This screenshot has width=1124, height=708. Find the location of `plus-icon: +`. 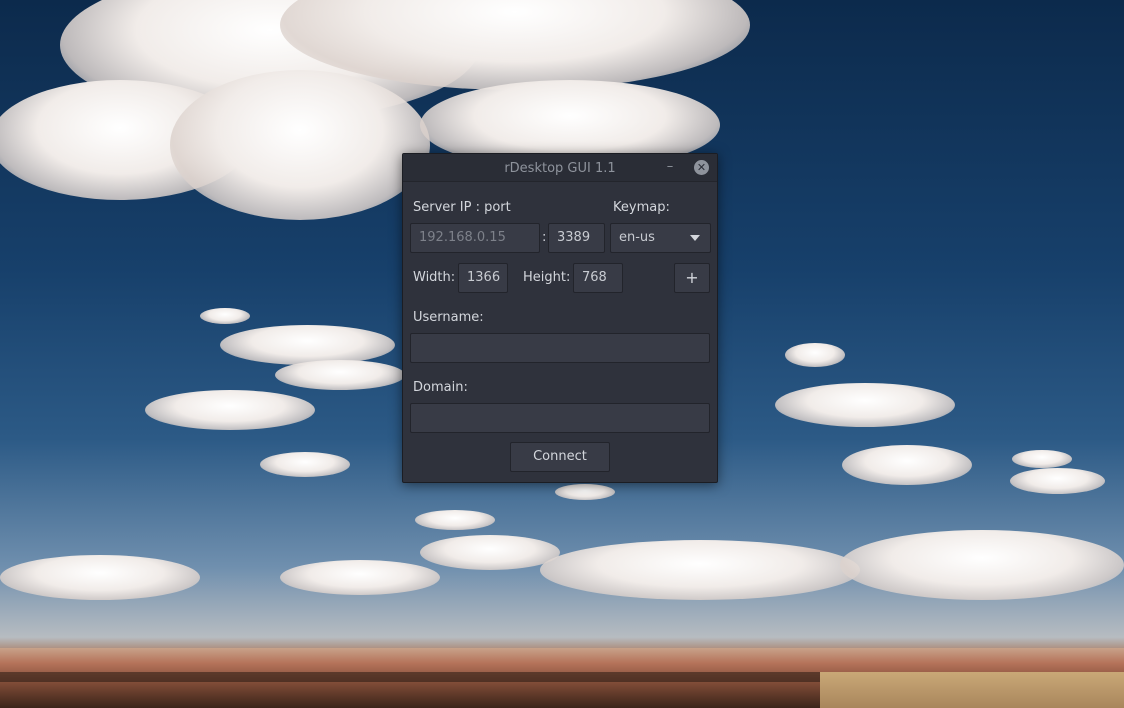

plus-icon: + is located at coordinates (692, 277).